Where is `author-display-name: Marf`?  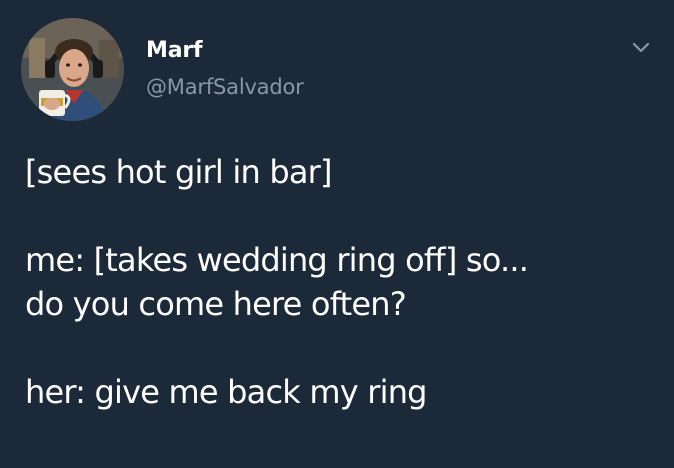
author-display-name: Marf is located at coordinates (225, 51).